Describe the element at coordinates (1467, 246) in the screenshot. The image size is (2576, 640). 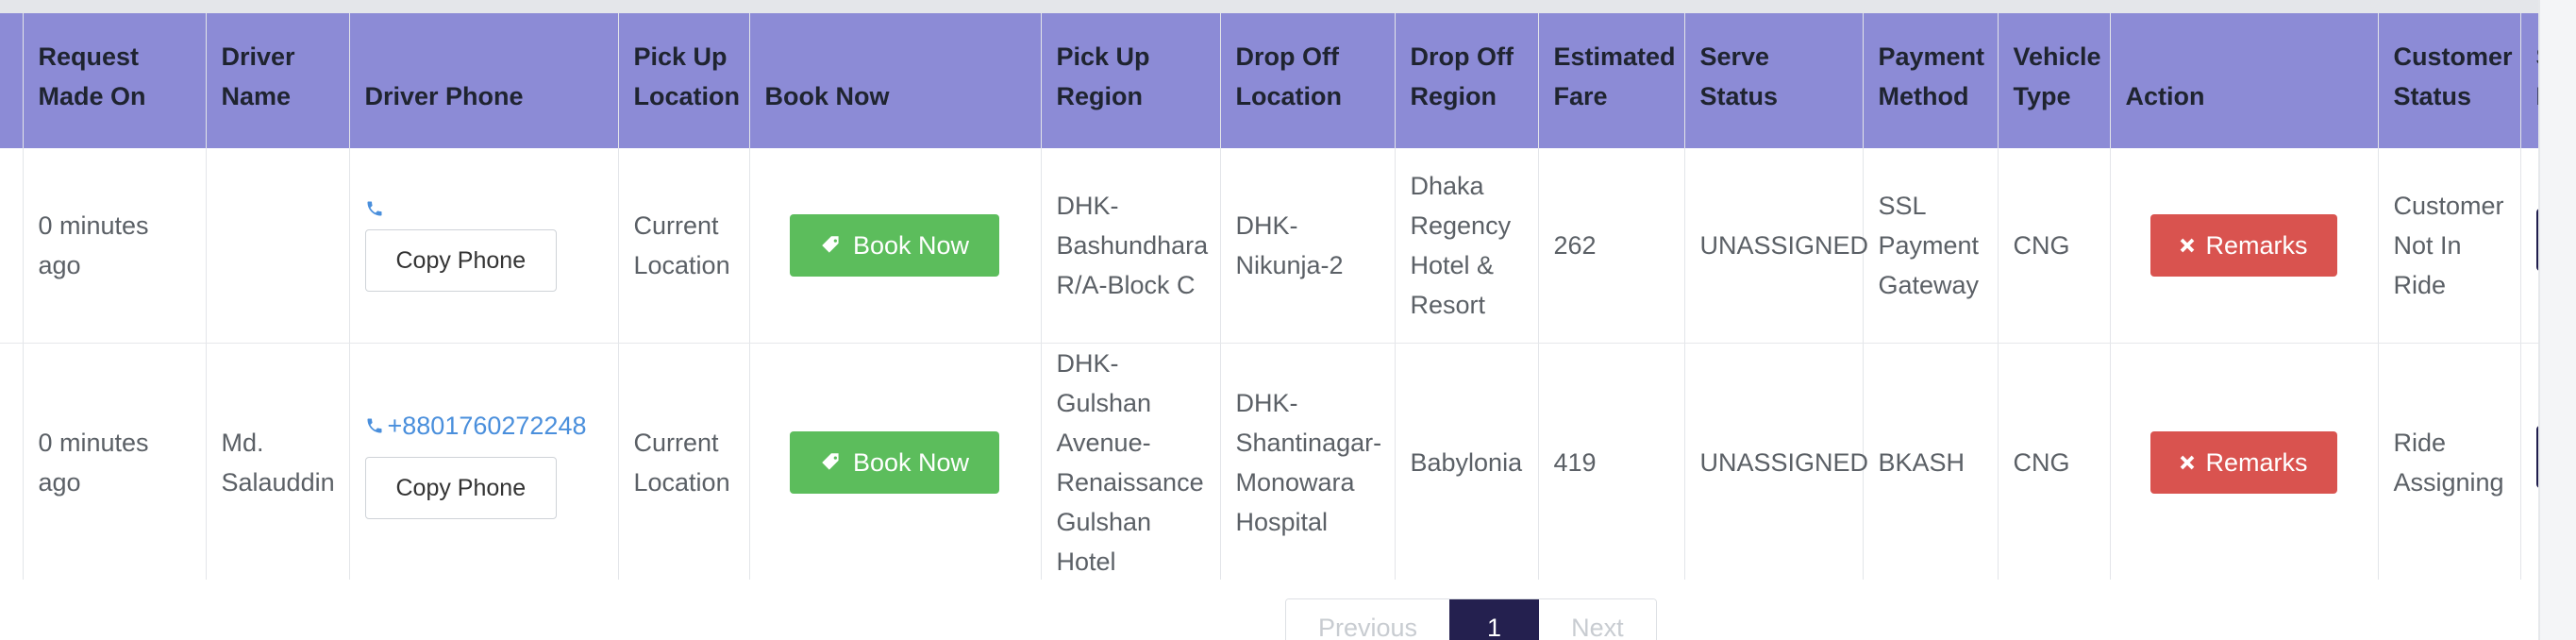
I see `drop-off-region-cell: Dhaka Regency Hotel & Resort` at that location.